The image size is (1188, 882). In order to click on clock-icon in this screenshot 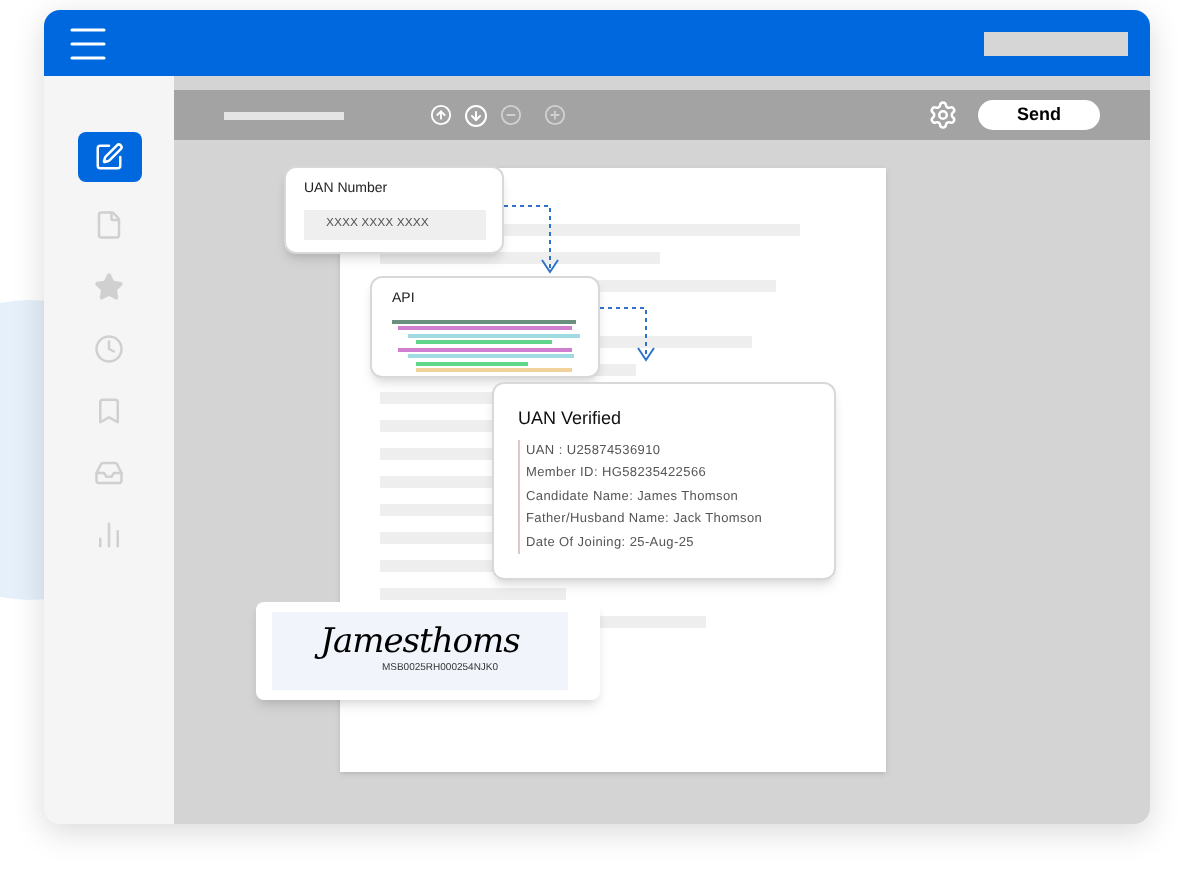, I will do `click(109, 348)`.